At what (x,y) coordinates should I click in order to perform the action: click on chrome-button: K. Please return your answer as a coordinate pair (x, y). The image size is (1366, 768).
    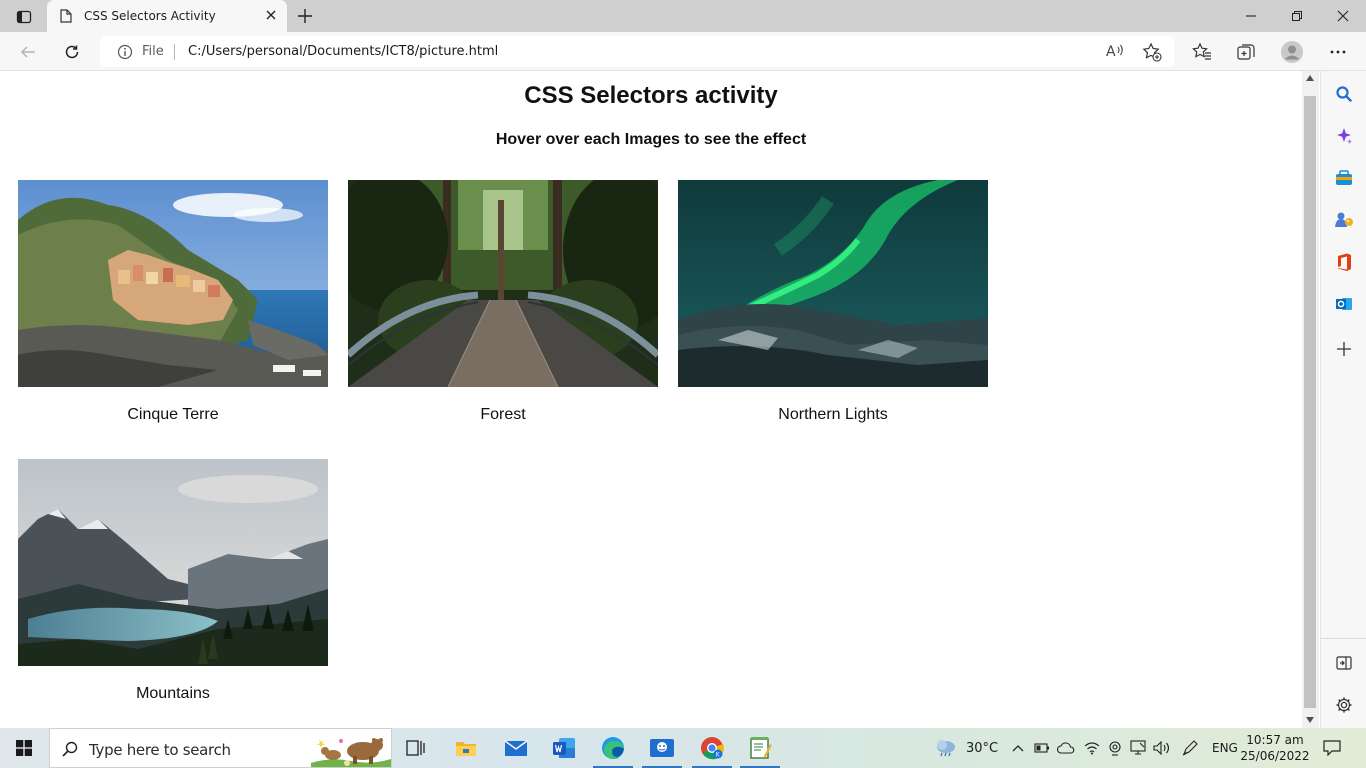
    Looking at the image, I should click on (712, 748).